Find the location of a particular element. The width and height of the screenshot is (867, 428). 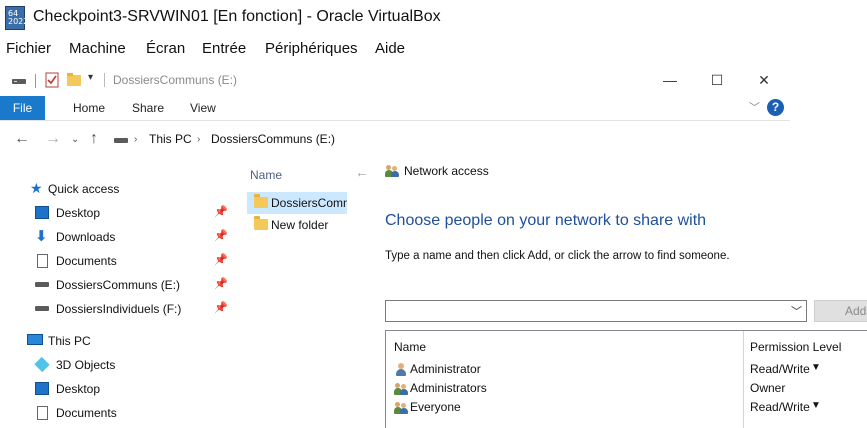

user-row-administrators: Administrators Owner is located at coordinates (626, 388).